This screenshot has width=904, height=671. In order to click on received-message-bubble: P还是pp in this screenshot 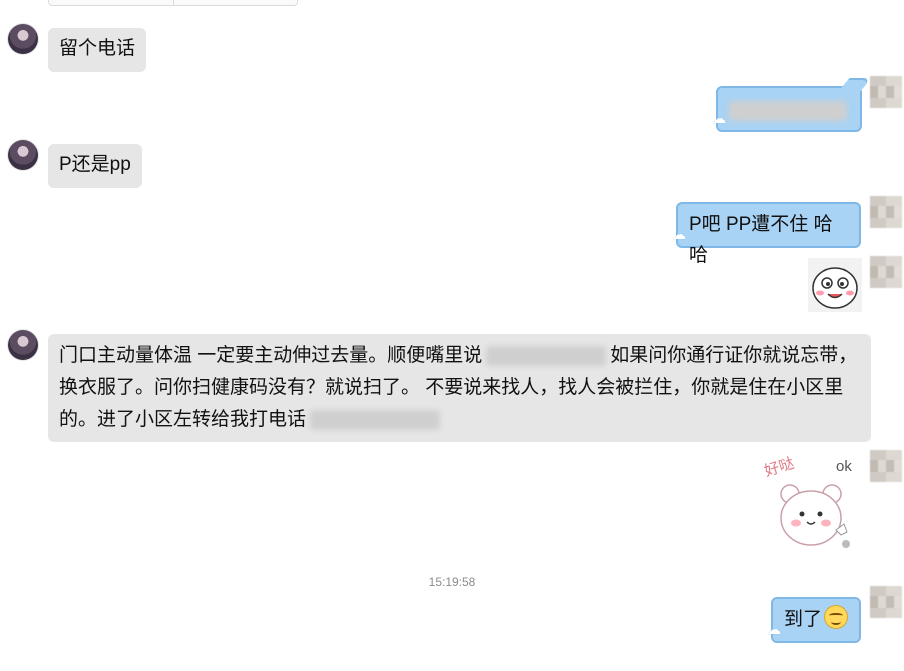, I will do `click(95, 166)`.